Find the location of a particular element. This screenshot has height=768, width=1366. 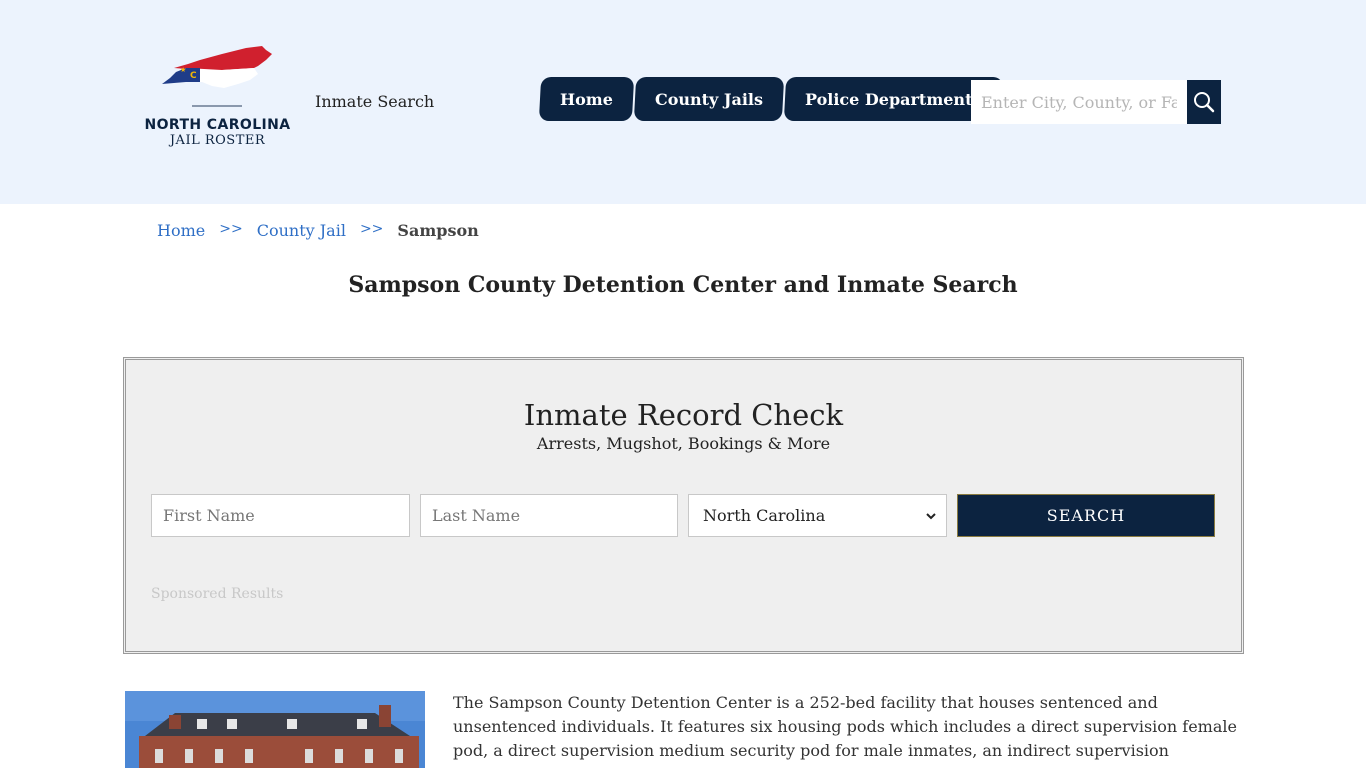

record-check-title: Inmate Record Check is located at coordinates (683, 415).